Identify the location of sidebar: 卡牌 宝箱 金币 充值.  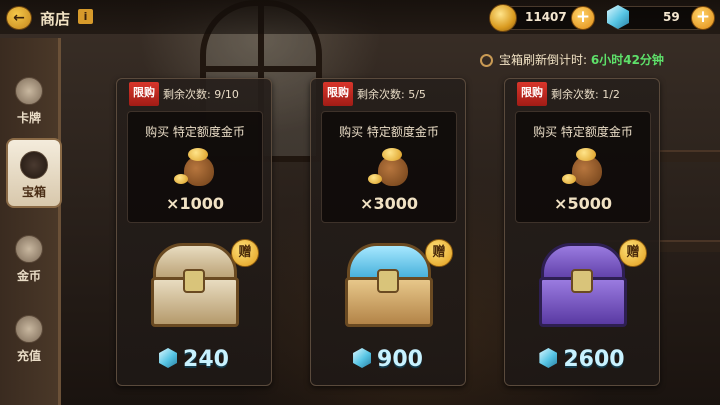
(31, 221).